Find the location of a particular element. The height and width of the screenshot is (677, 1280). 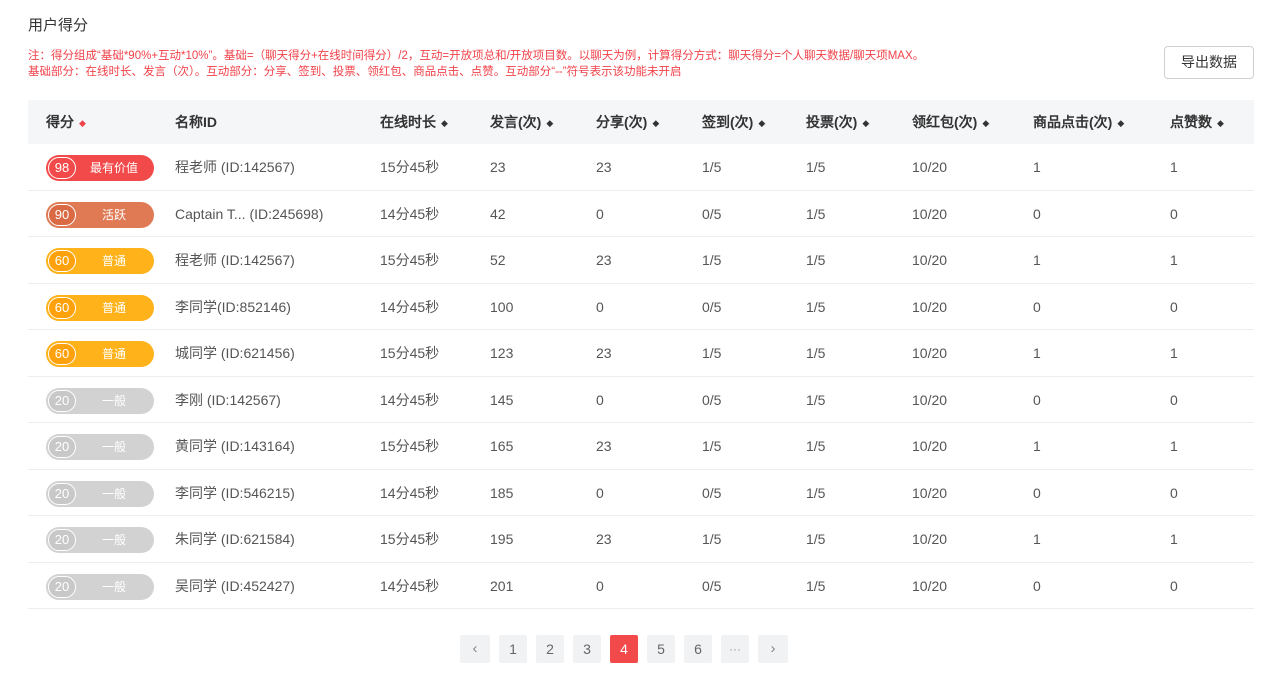

cell-speak: 52 is located at coordinates (498, 260).